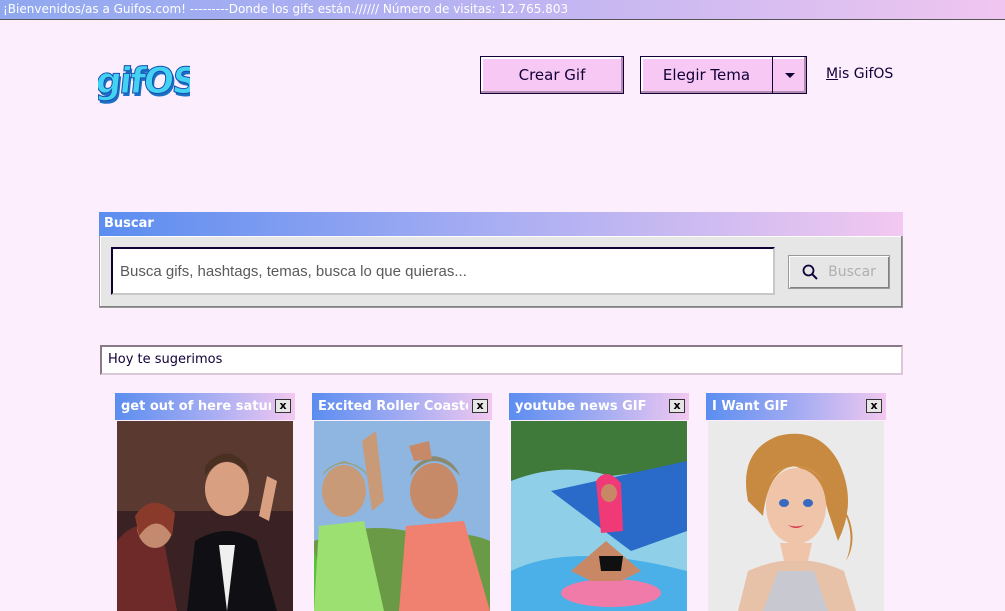 This screenshot has width=1005, height=611. I want to click on elegir-tema-dropdown: Elegir Tema, so click(723, 75).